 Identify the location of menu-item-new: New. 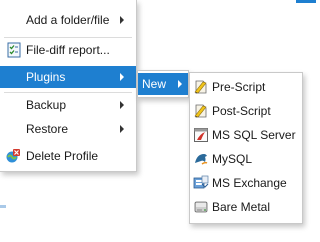
(163, 84).